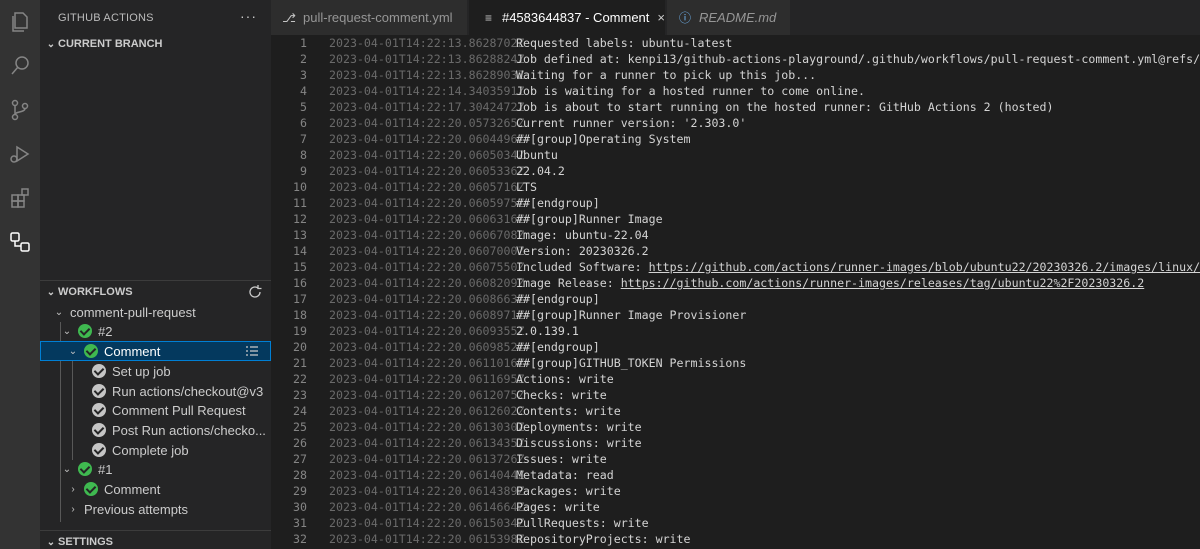 This screenshot has width=1200, height=549. Describe the element at coordinates (631, 123) in the screenshot. I see `log-message-text: Current runner version: '2.303.0'` at that location.